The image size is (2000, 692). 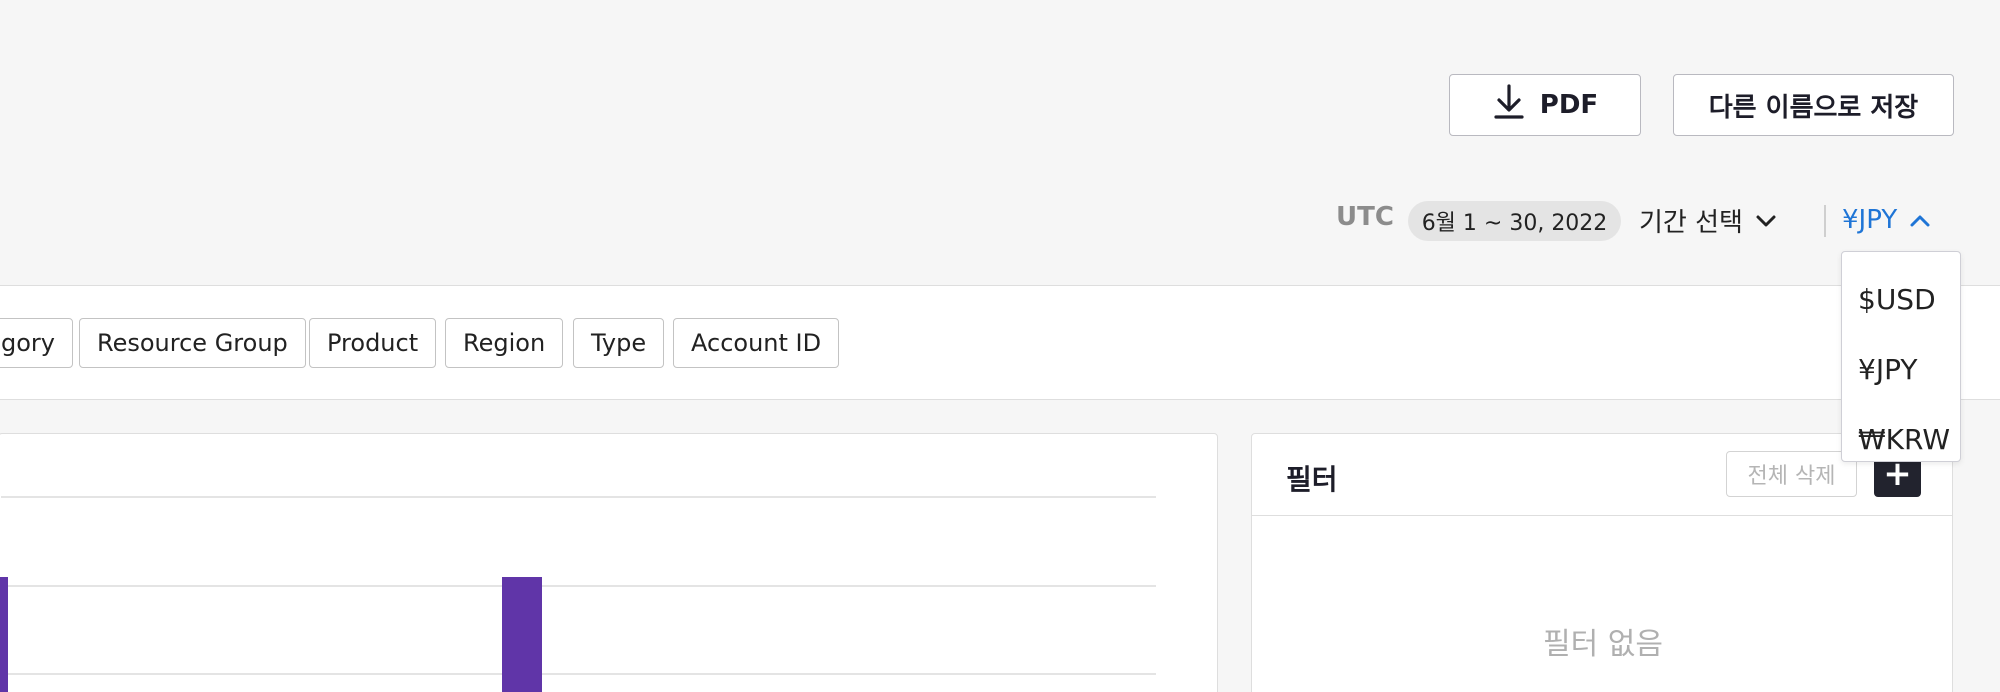 What do you see at coordinates (1603, 644) in the screenshot?
I see `empty-filters-message: 필터 없음` at bounding box center [1603, 644].